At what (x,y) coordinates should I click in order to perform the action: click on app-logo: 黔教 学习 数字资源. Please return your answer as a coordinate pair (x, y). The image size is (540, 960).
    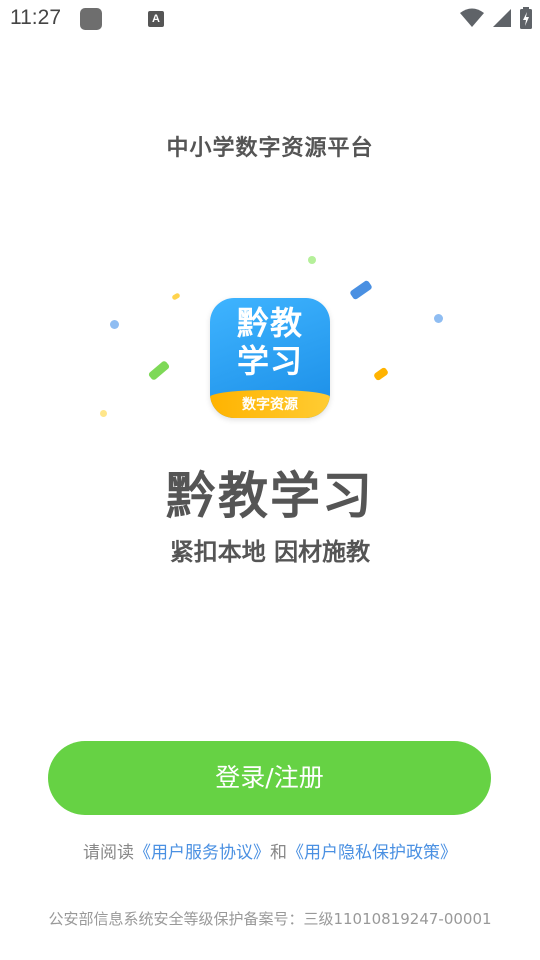
    Looking at the image, I should click on (270, 358).